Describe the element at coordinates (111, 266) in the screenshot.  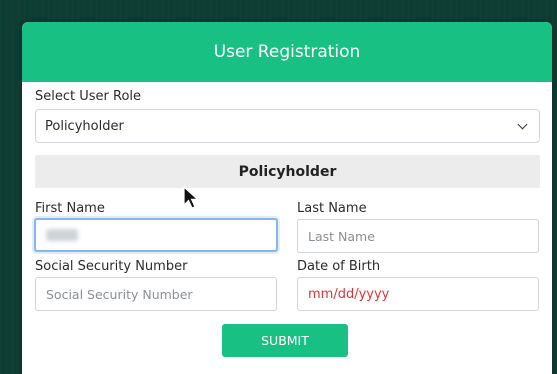
I see `ssn-label: Social Security Number` at that location.